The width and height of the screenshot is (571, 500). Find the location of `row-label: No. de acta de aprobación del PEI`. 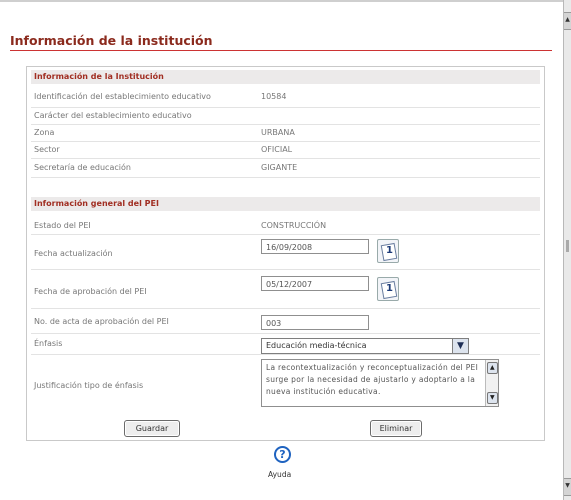

row-label: No. de acta de aprobación del PEI is located at coordinates (101, 321).